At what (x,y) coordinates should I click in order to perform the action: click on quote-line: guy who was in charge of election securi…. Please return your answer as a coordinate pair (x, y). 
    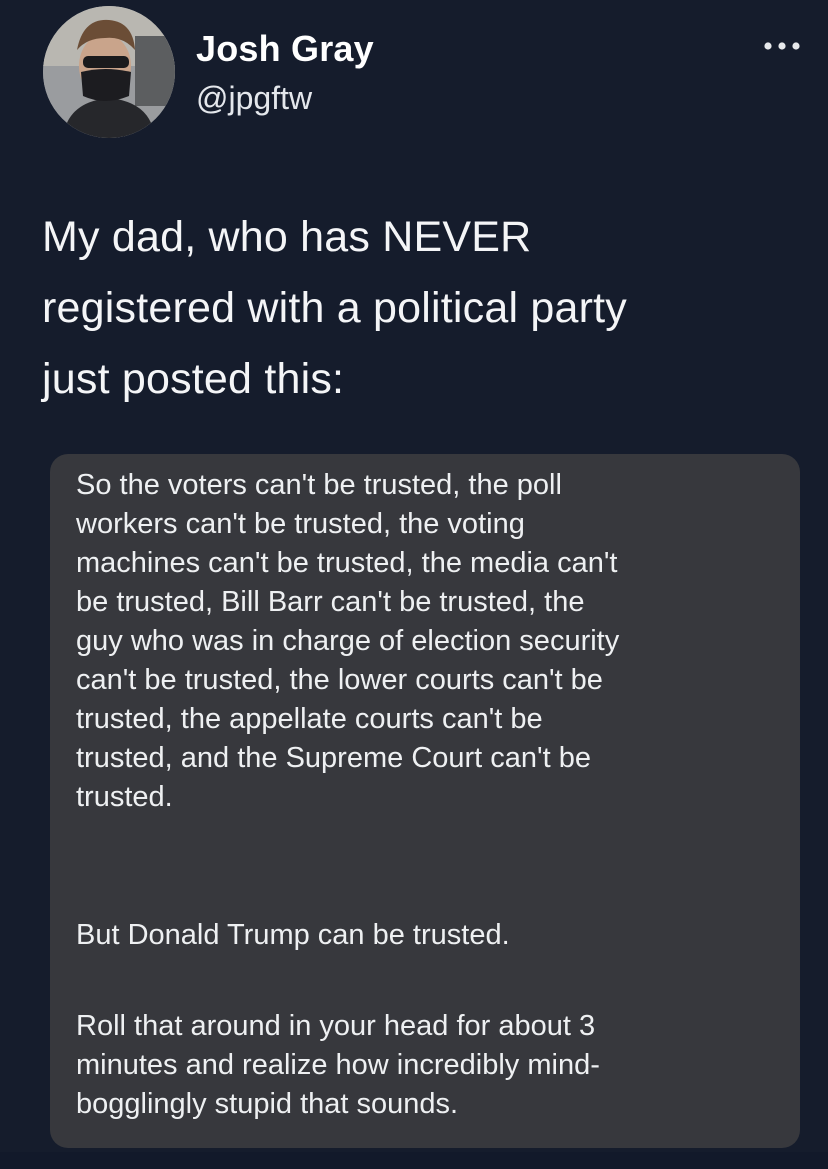
    Looking at the image, I should click on (348, 641).